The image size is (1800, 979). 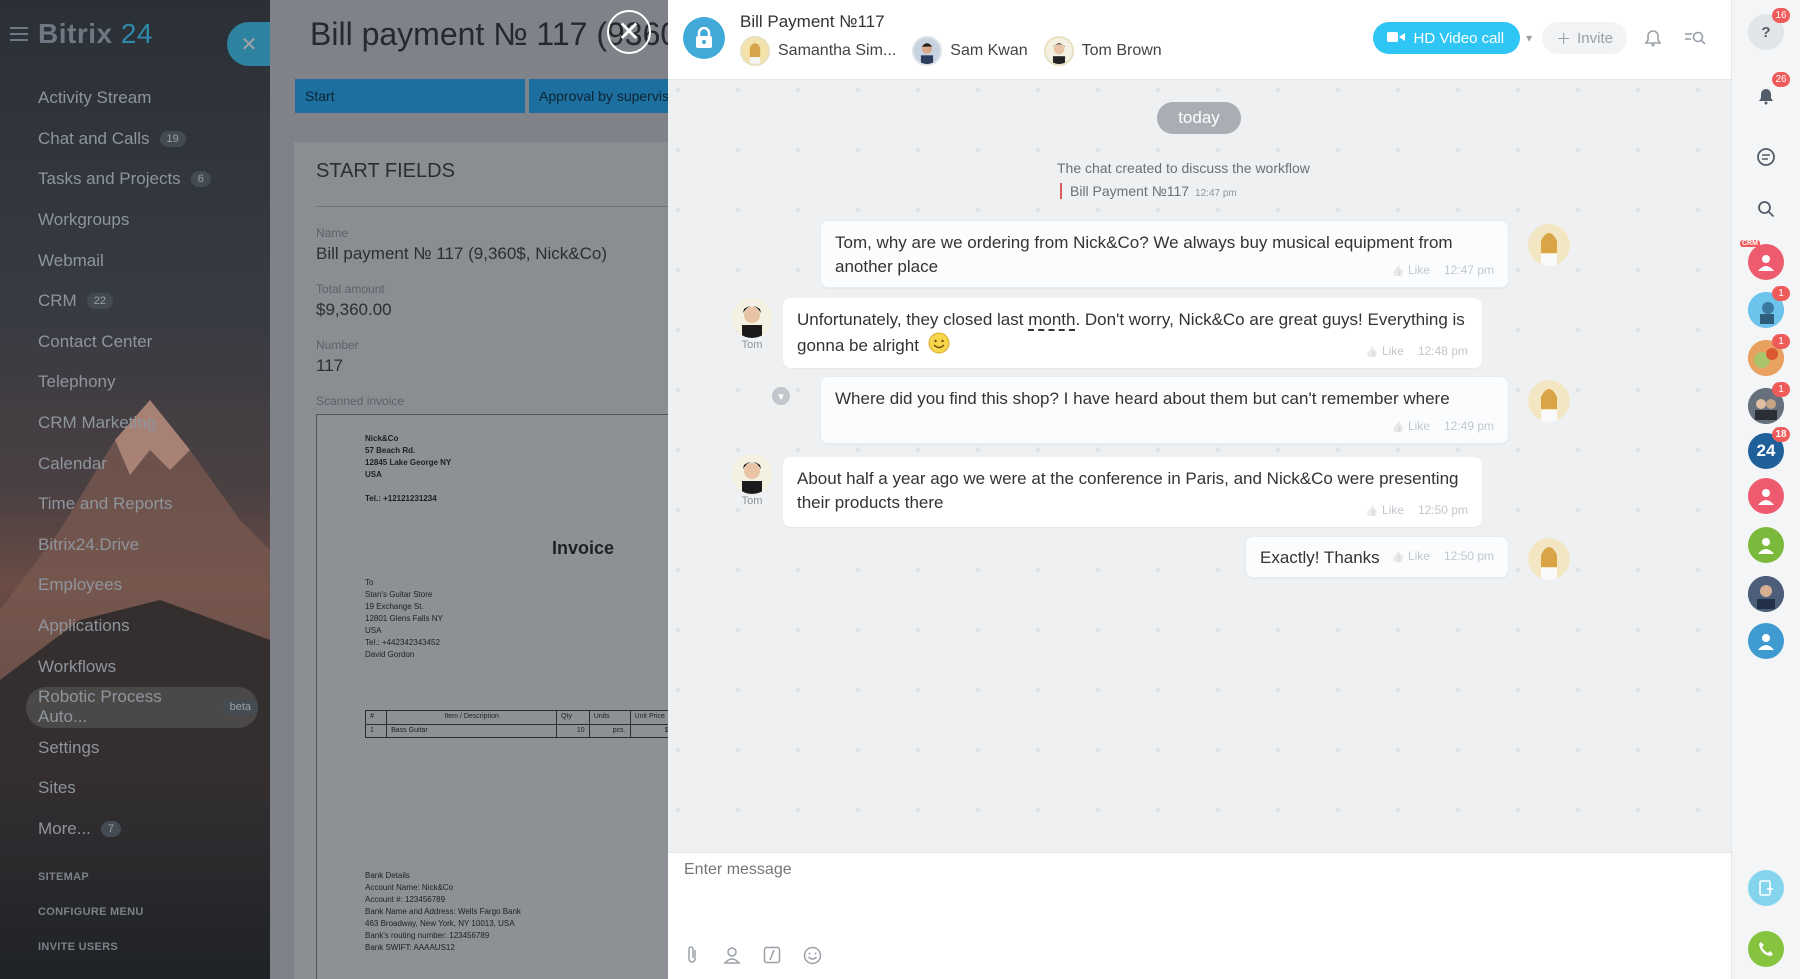 What do you see at coordinates (150, 342) in the screenshot?
I see `sidebar-item: Contact Center` at bounding box center [150, 342].